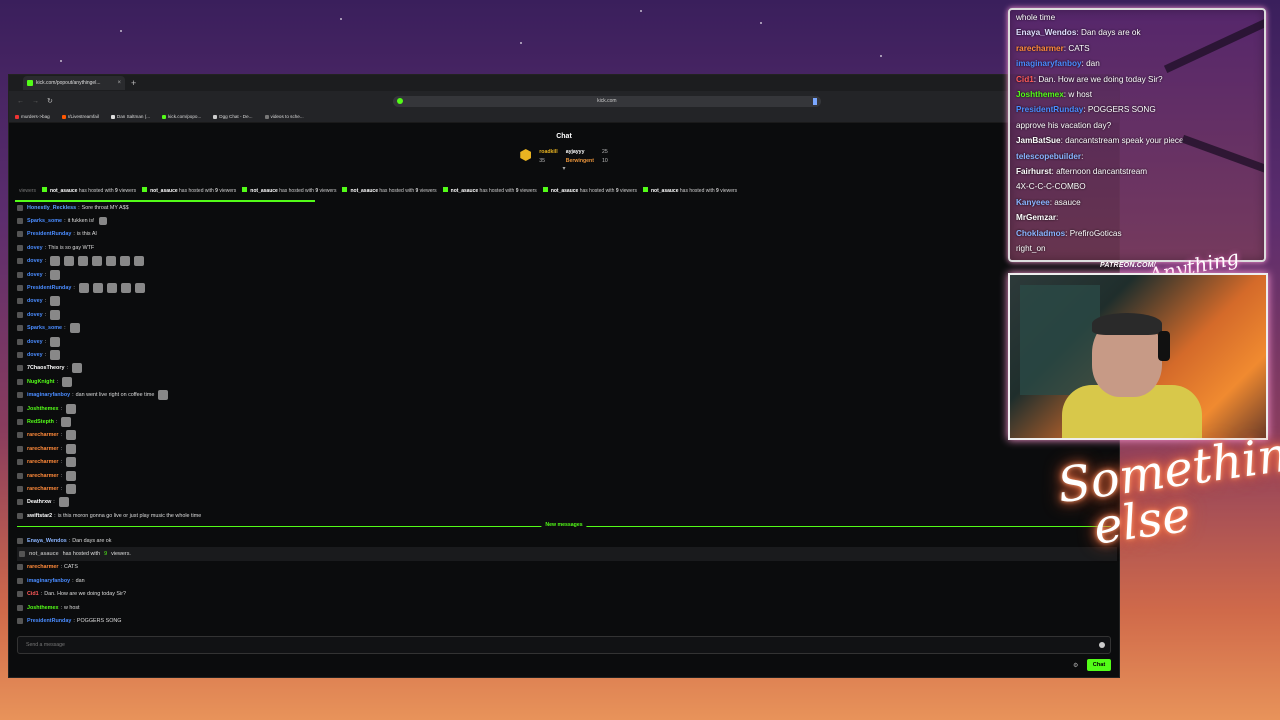  What do you see at coordinates (80, 116) in the screenshot?
I see `bookmark-item: r/Livestreamfail` at bounding box center [80, 116].